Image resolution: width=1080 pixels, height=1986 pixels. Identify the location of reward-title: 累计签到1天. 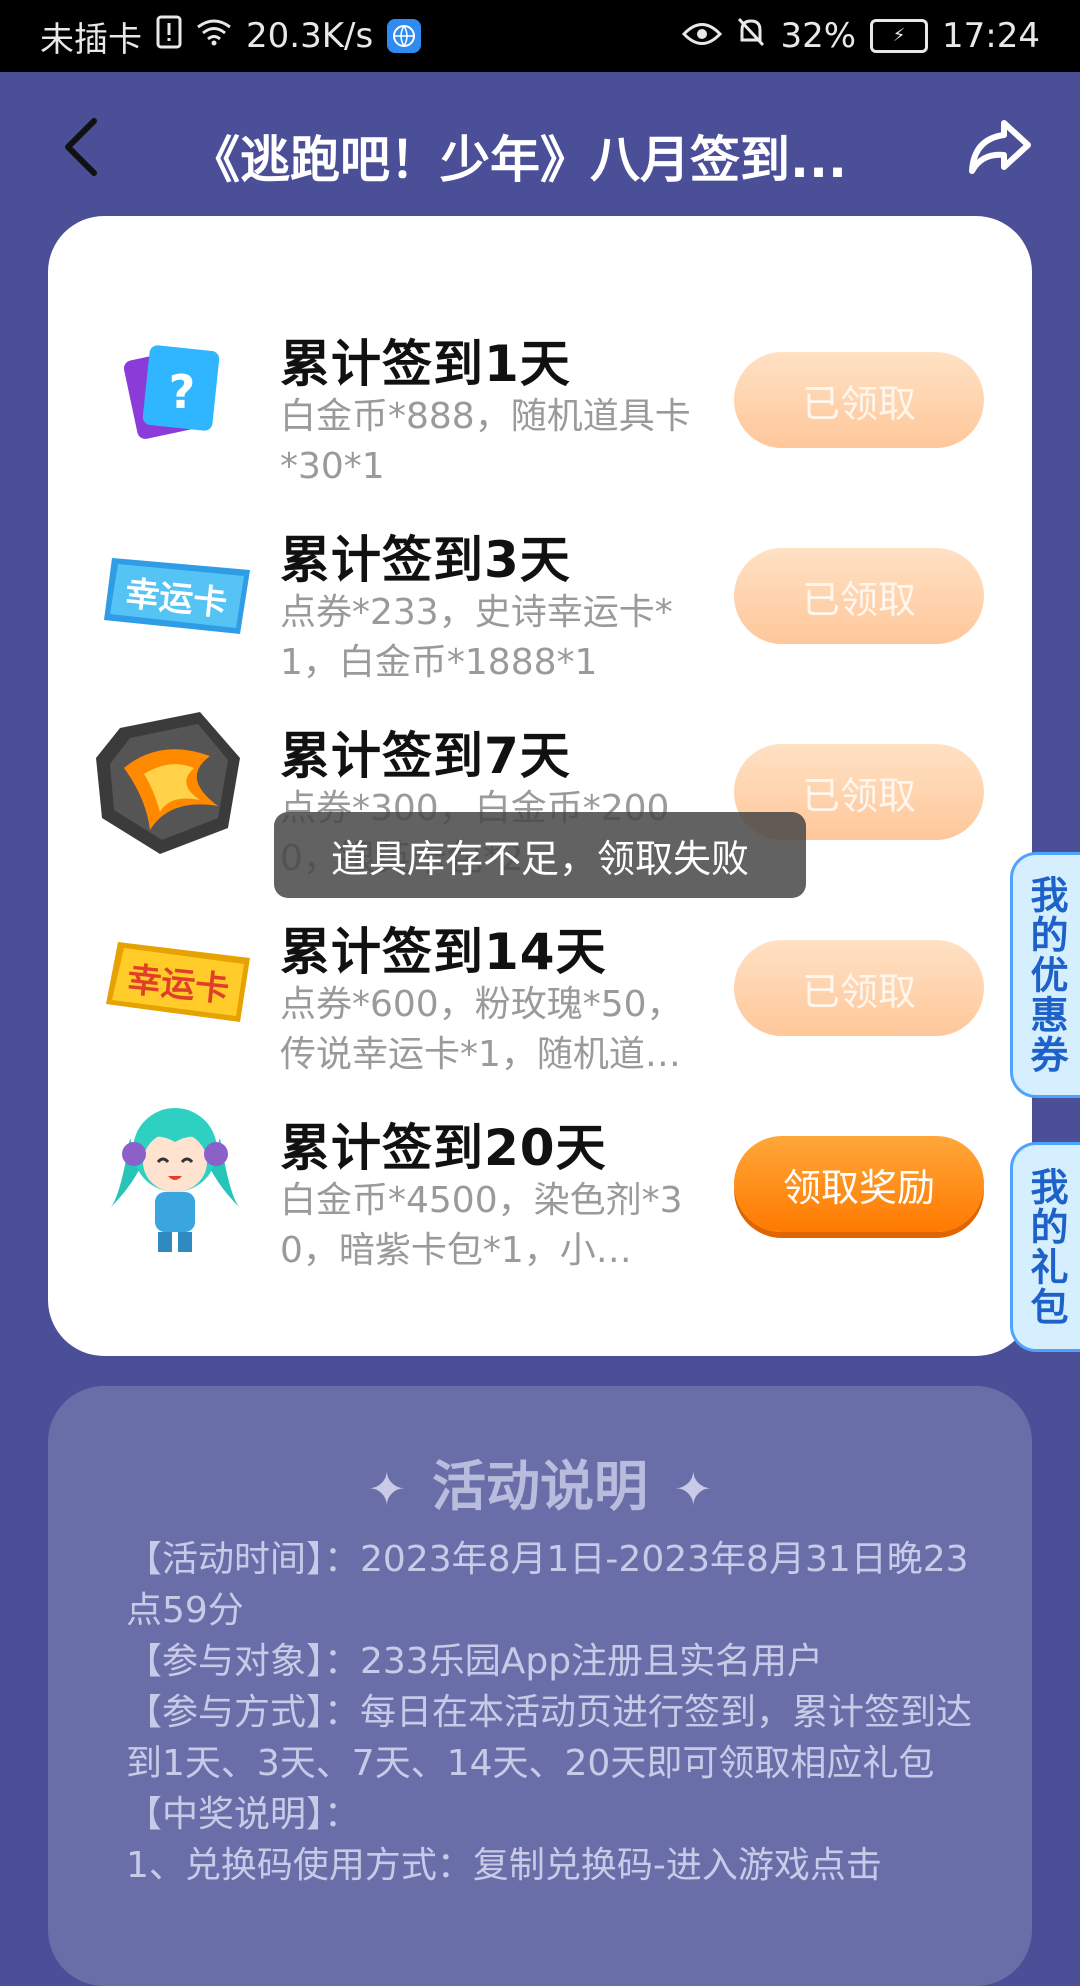
(425, 364).